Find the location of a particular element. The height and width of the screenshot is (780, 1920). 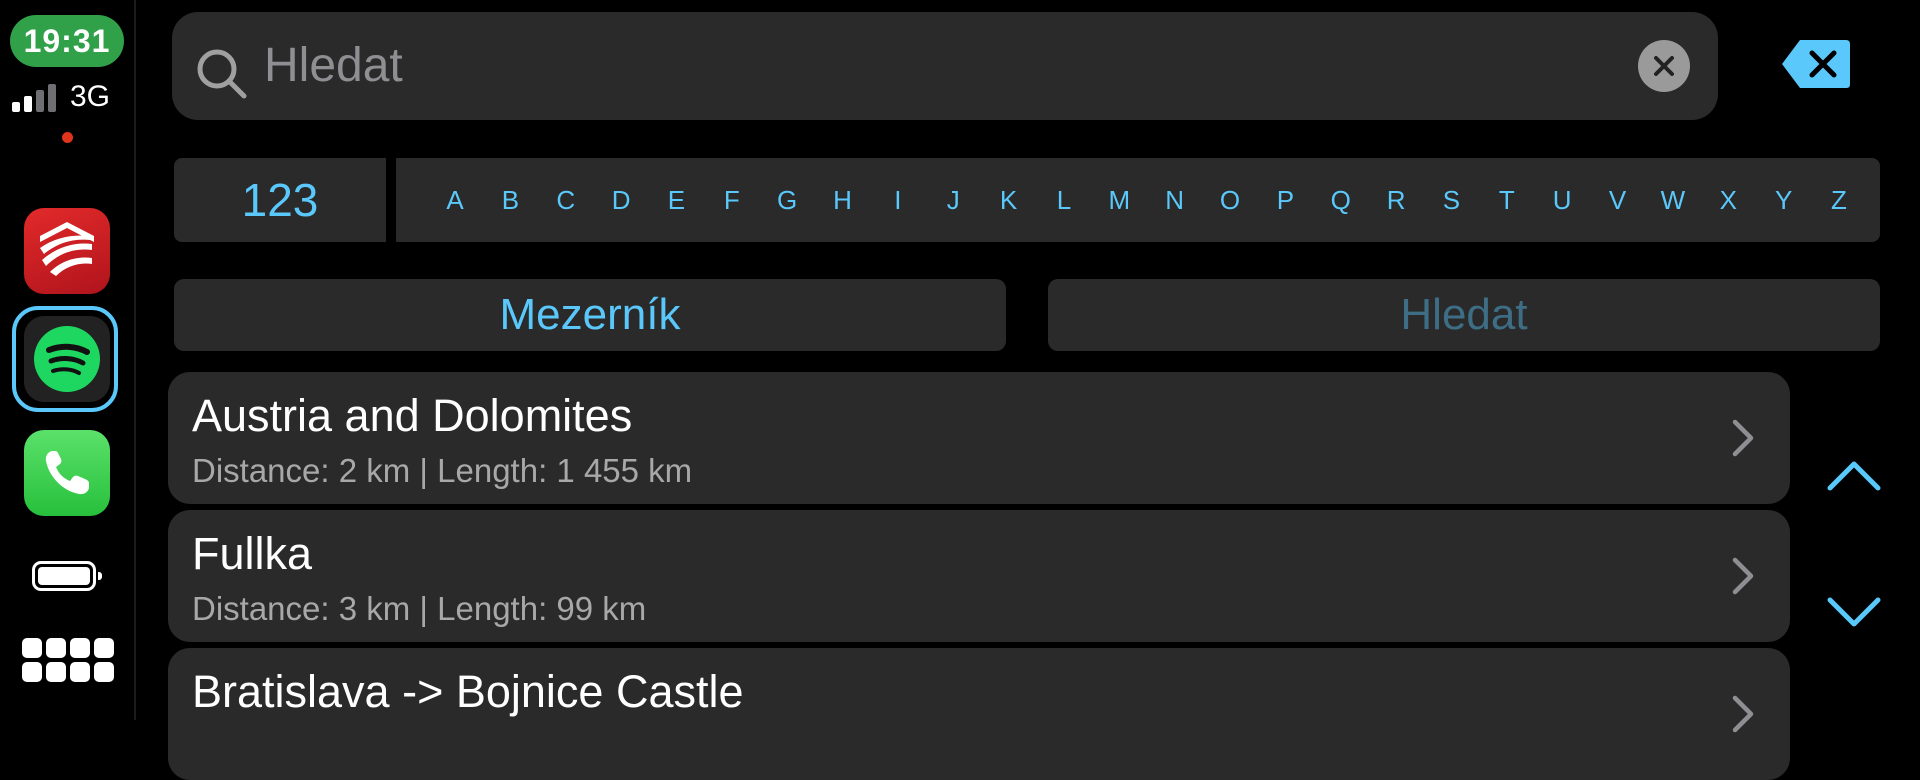

result-title: Austria and Dolomites is located at coordinates (412, 415).